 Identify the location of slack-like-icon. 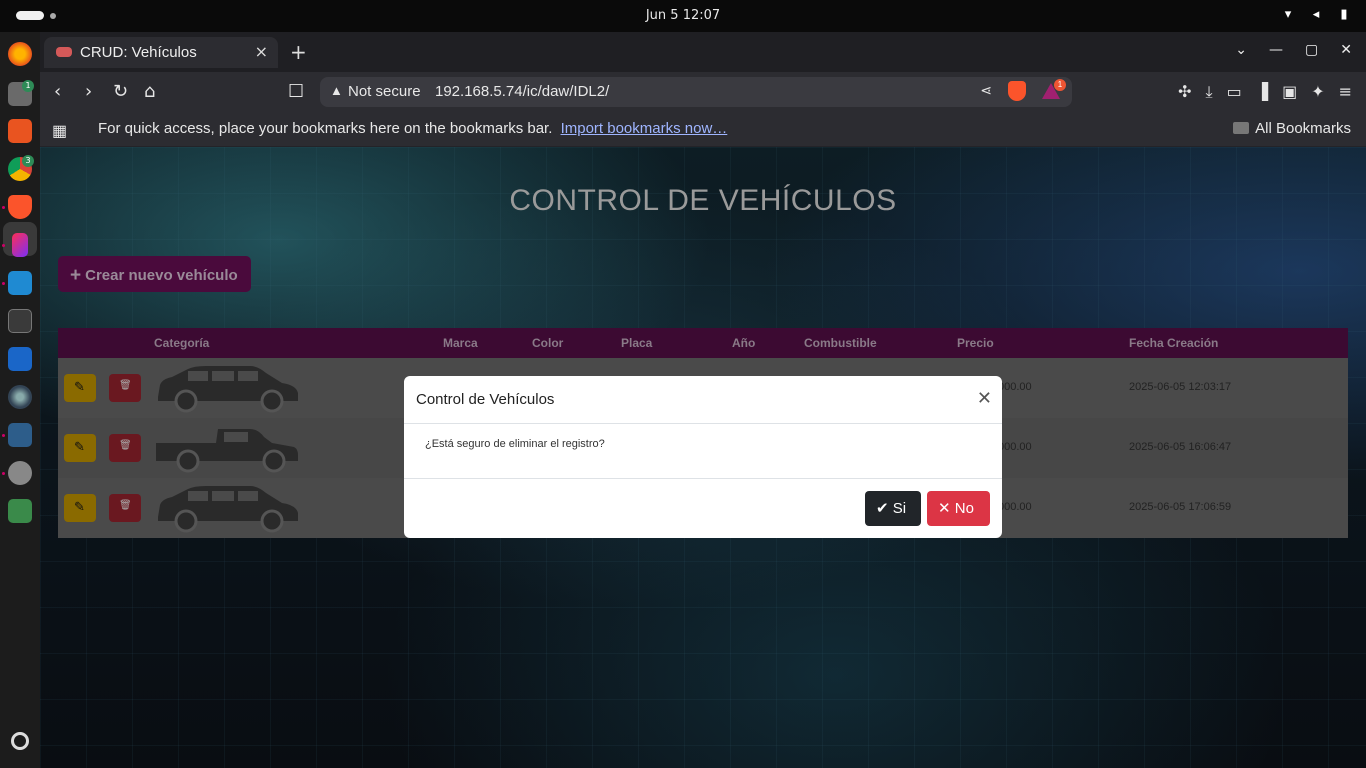
(20, 245).